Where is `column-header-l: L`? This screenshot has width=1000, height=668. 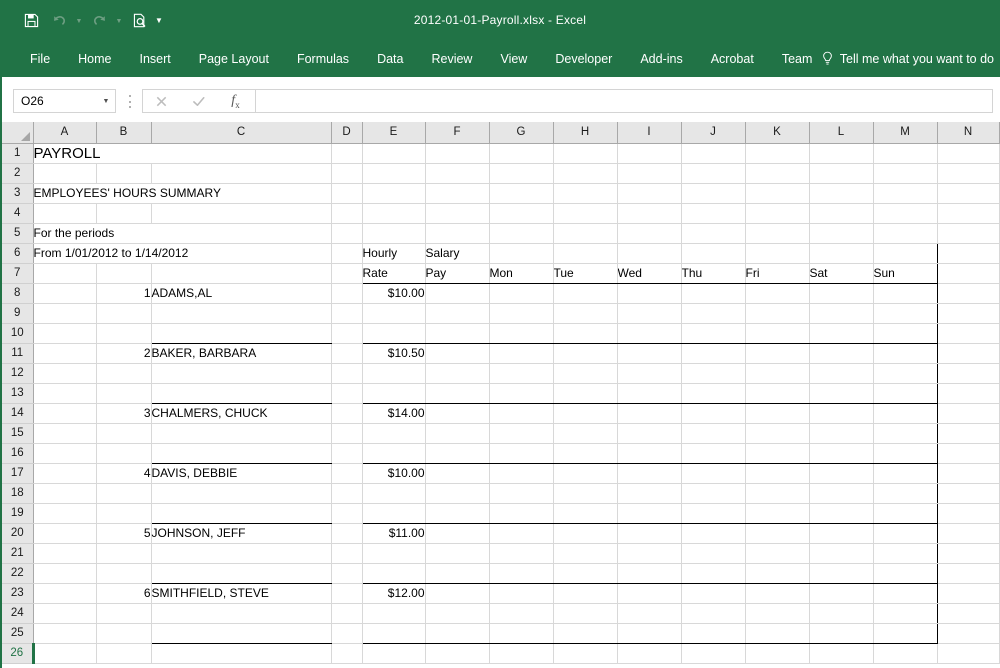 column-header-l: L is located at coordinates (841, 133).